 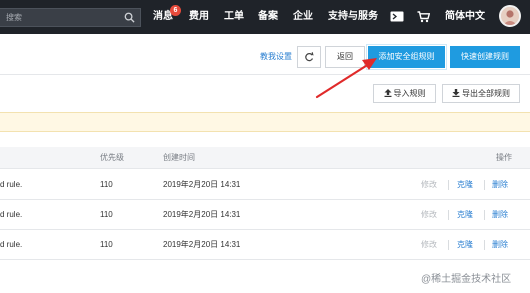 What do you see at coordinates (466, 279) in the screenshot?
I see `watermark-text: @稀土掘金技术社区` at bounding box center [466, 279].